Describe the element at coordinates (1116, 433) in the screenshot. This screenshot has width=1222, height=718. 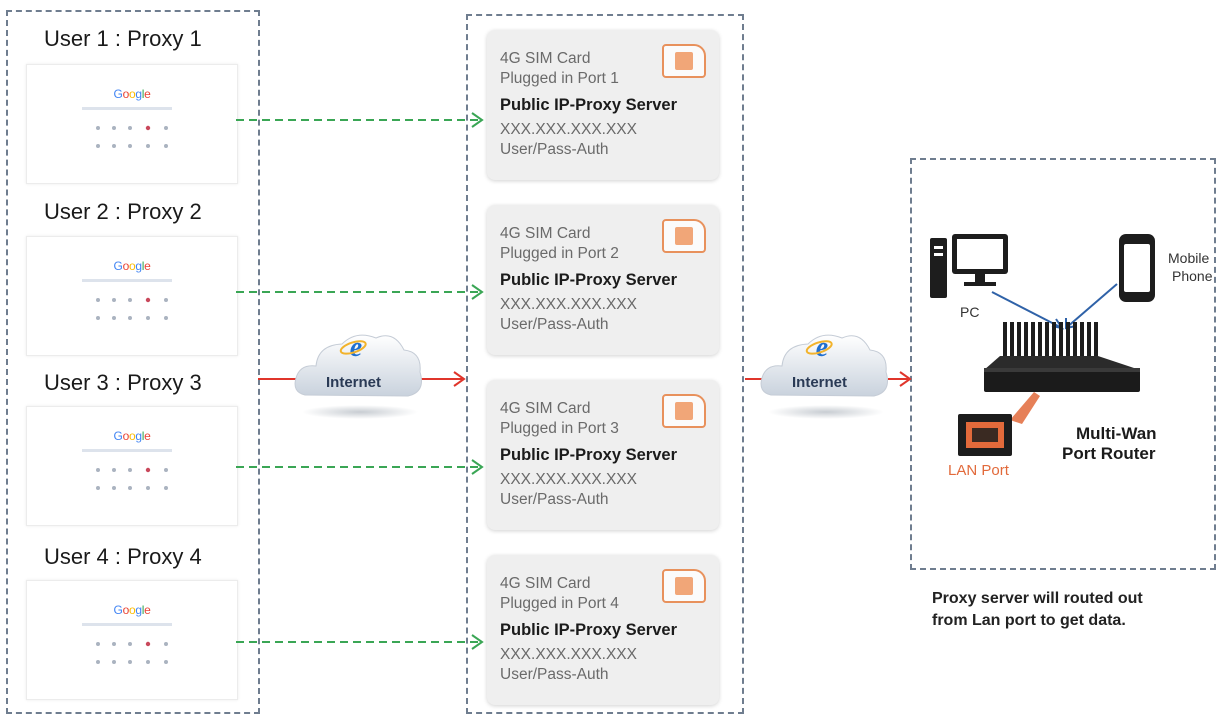
I see `router-label-line1: Multi-Wan` at that location.